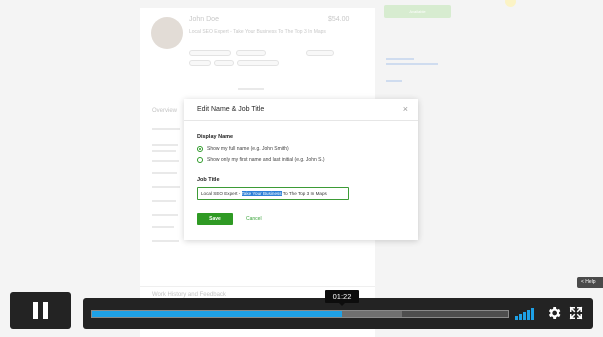 This screenshot has width=603, height=337. I want to click on radio-selected-icon, so click(200, 149).